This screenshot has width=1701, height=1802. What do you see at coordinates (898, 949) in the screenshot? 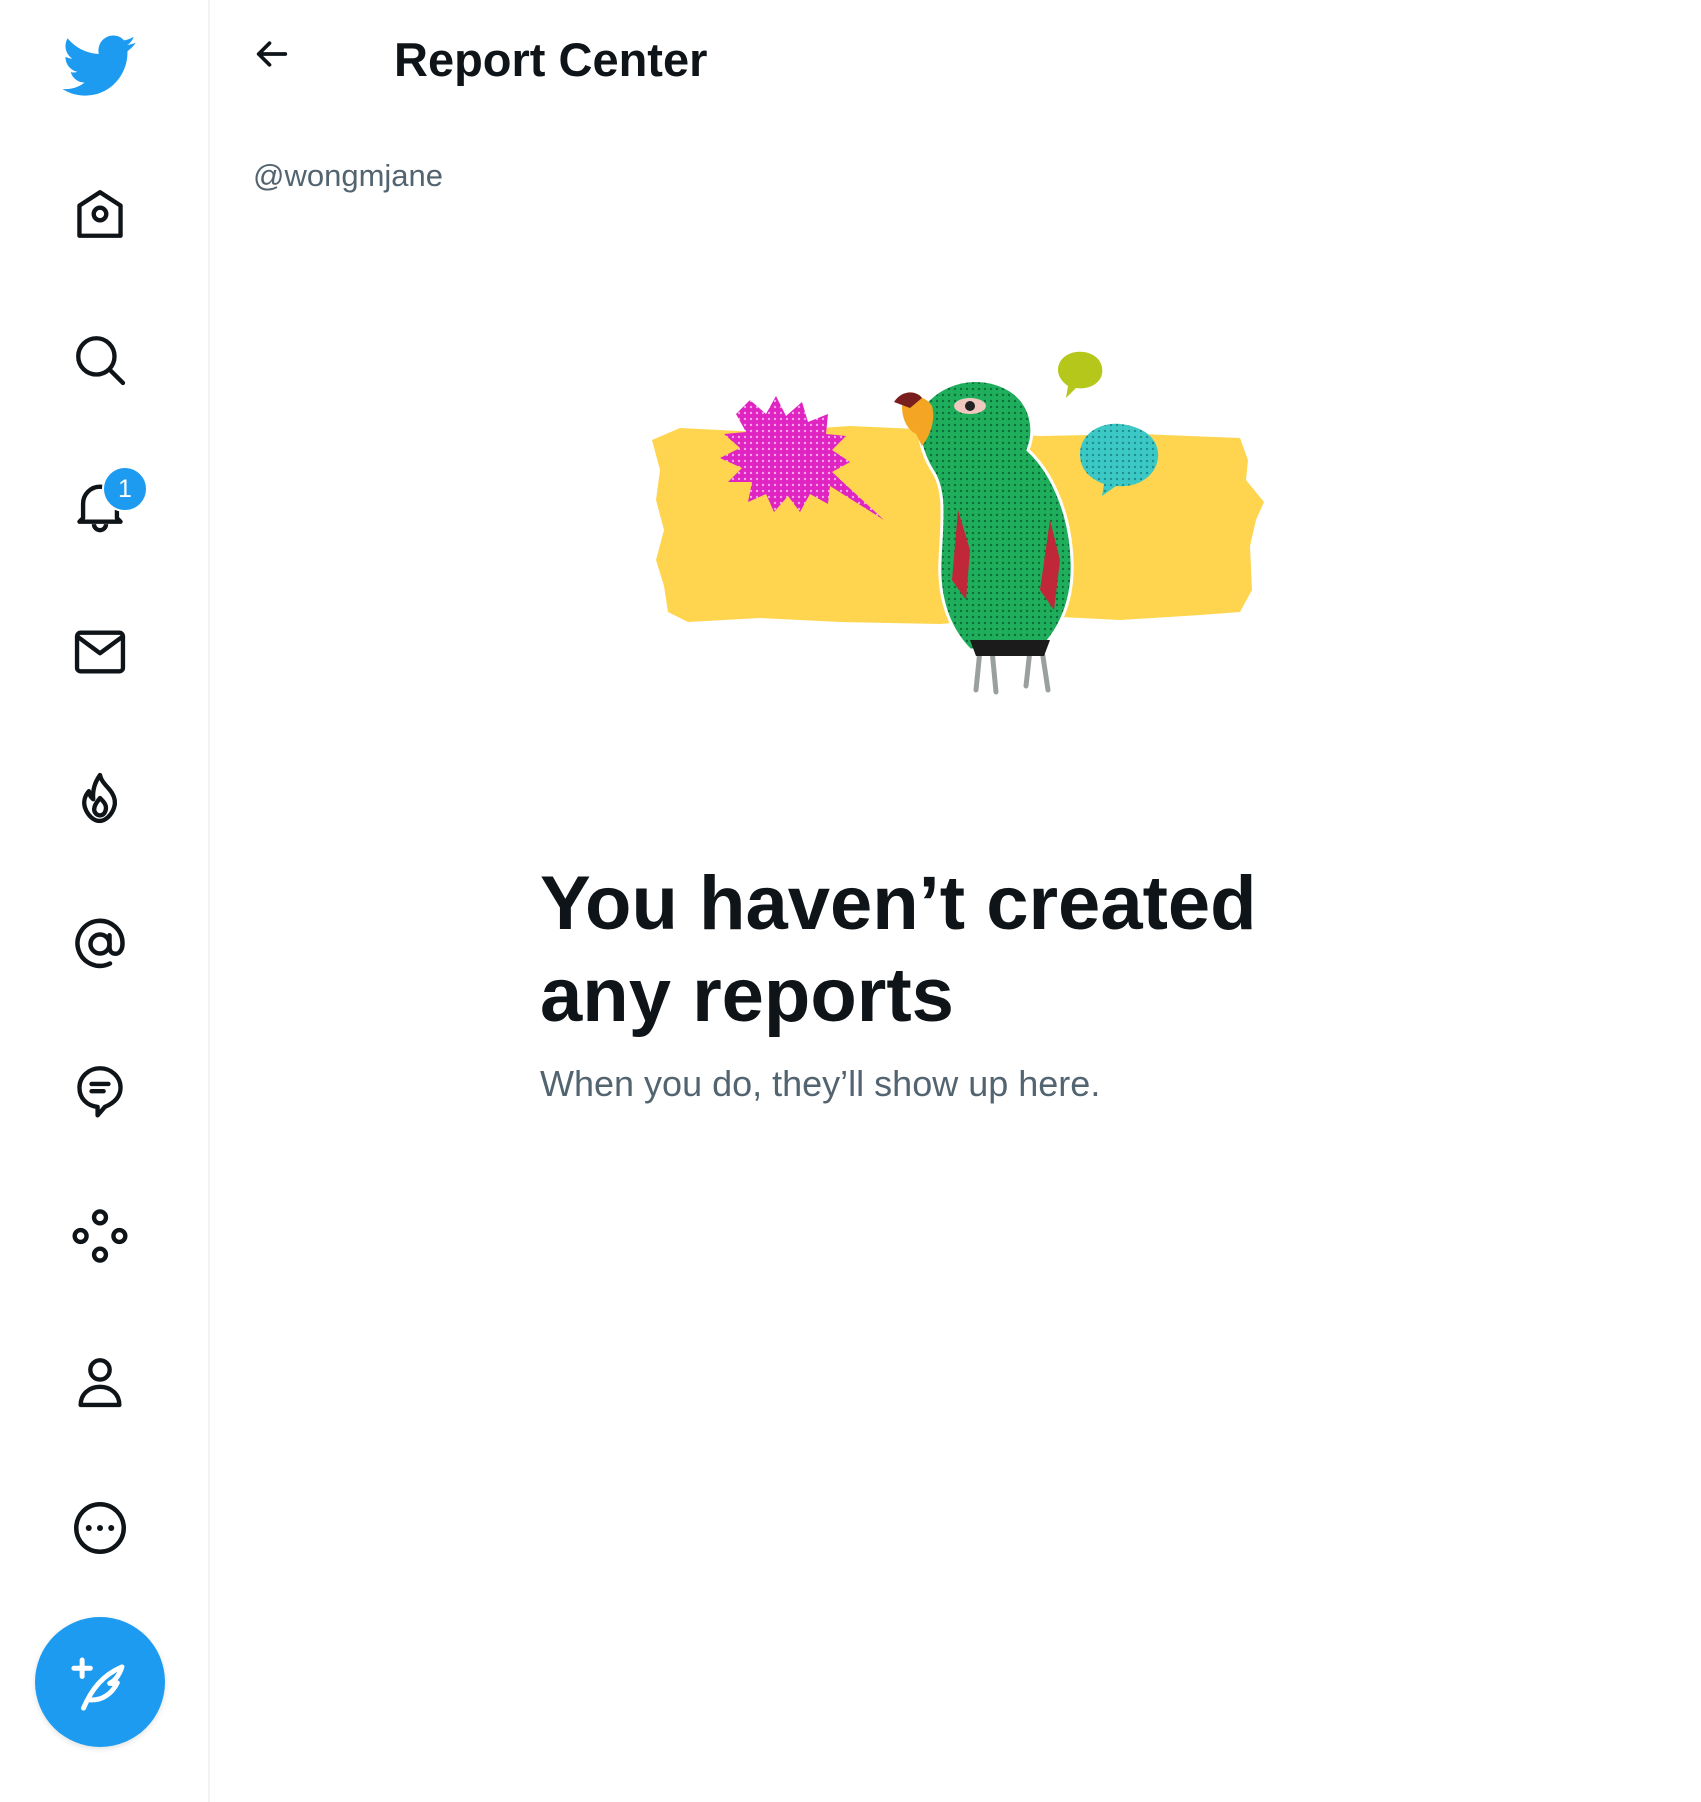
I see `empty-state-title: You haven’t created any reports` at bounding box center [898, 949].